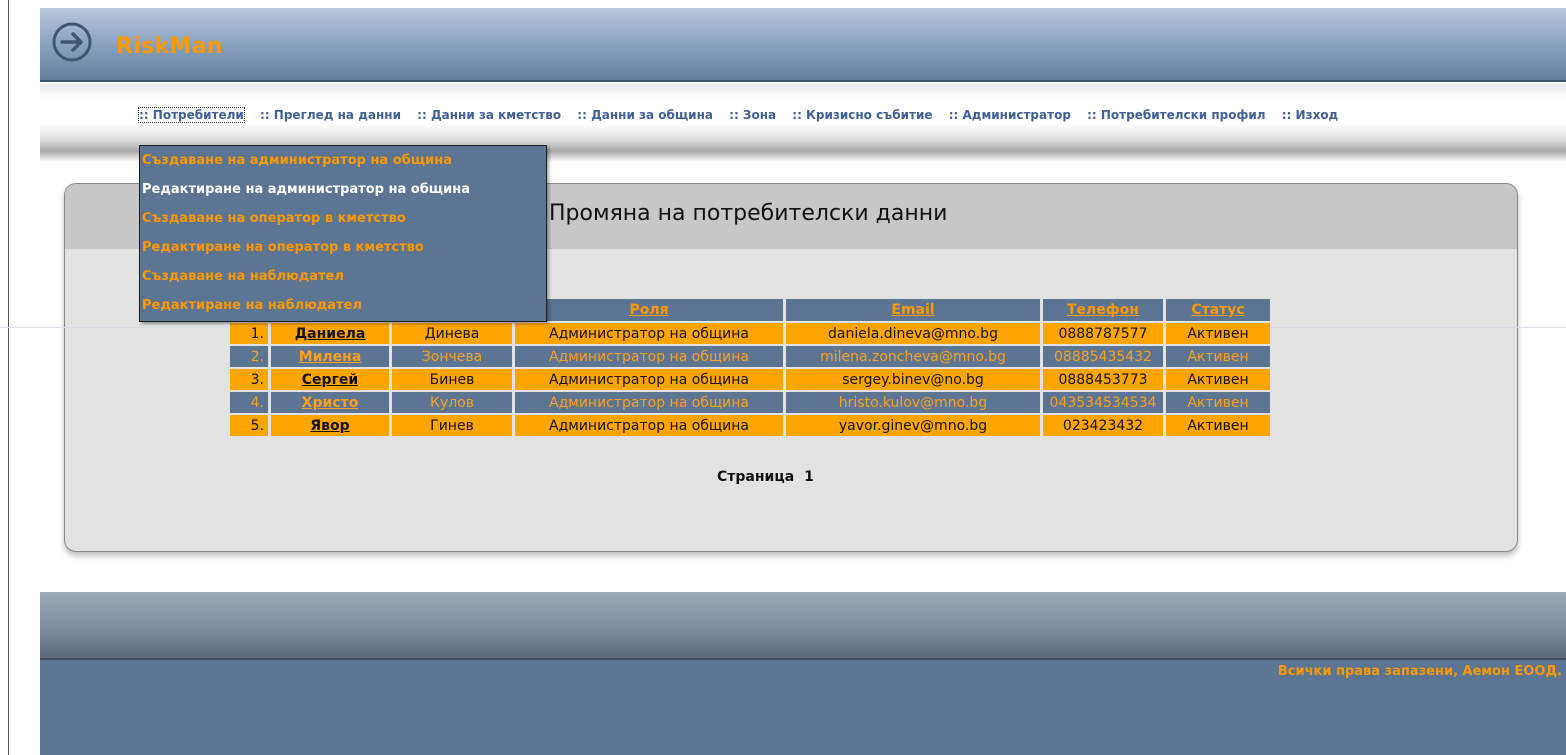 The image size is (1566, 755). What do you see at coordinates (343, 305) in the screenshot?
I see `menu-item-edit-observer: Редактиране на наблюдател` at bounding box center [343, 305].